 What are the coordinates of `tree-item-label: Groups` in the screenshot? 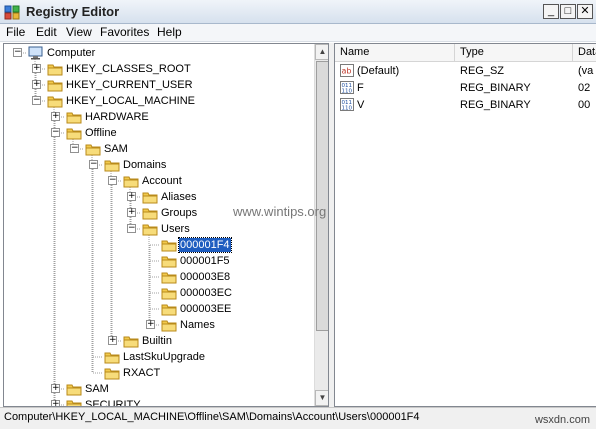 It's located at (179, 213).